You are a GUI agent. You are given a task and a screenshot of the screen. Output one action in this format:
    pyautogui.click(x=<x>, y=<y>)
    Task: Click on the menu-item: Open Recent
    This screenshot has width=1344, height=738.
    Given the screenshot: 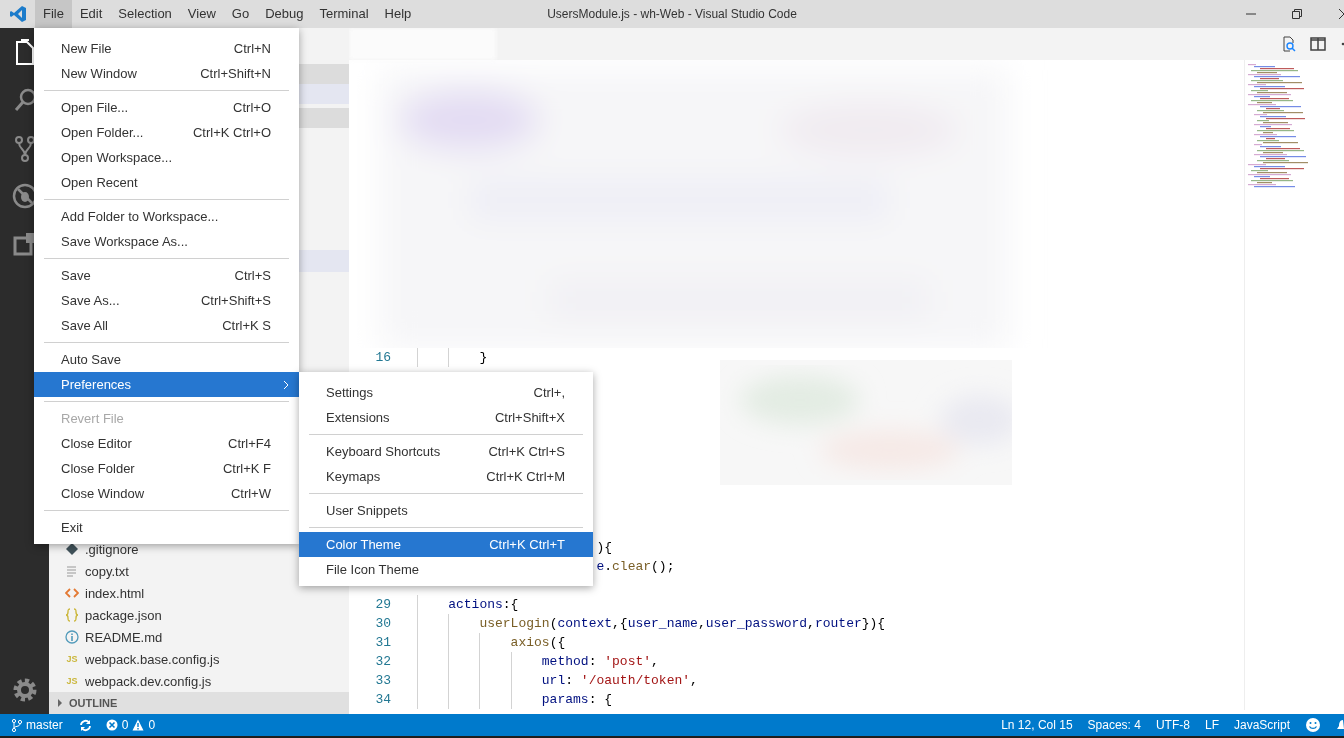 What is the action you would take?
    pyautogui.click(x=166, y=182)
    